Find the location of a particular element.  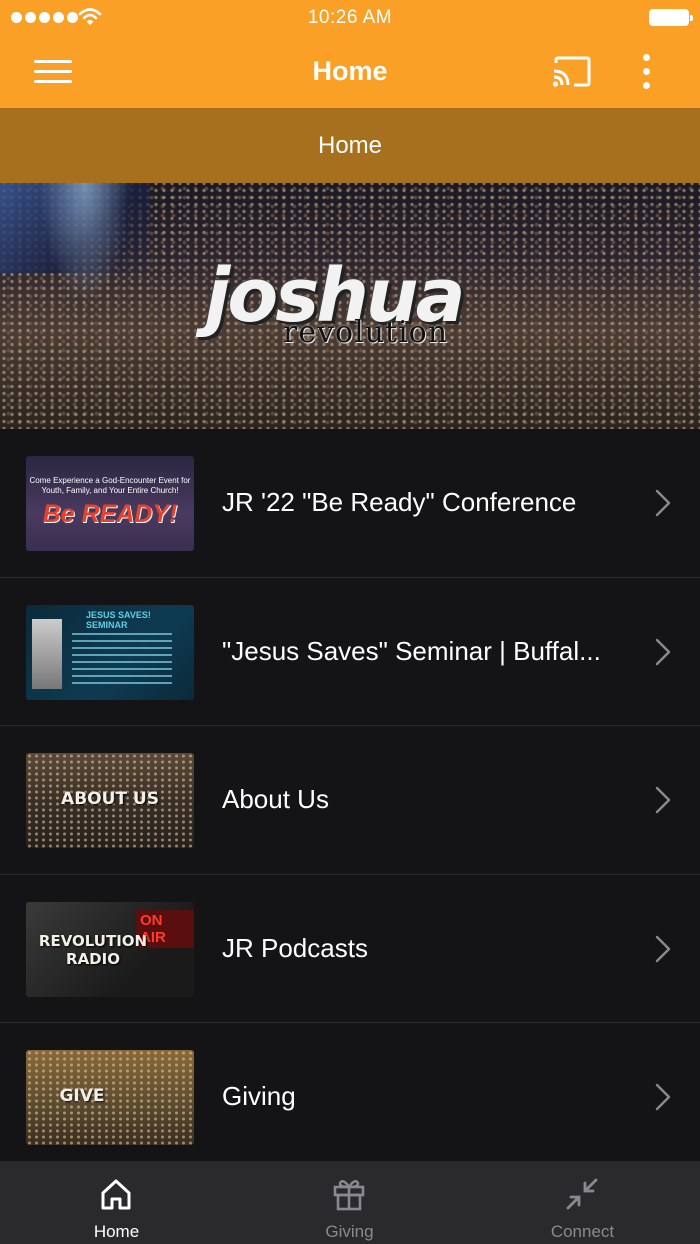

tab-label: Giving is located at coordinates (349, 1231).